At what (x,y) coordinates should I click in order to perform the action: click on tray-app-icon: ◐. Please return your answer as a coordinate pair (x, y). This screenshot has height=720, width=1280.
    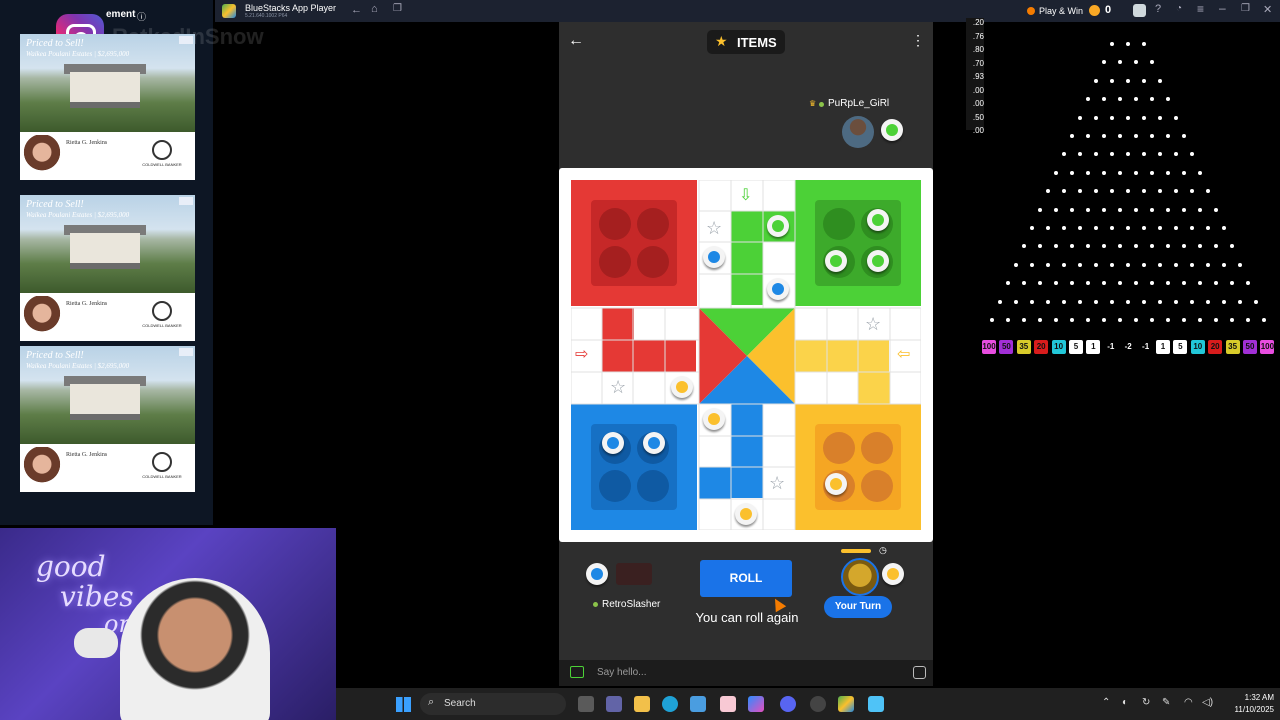
    Looking at the image, I should click on (1125, 702).